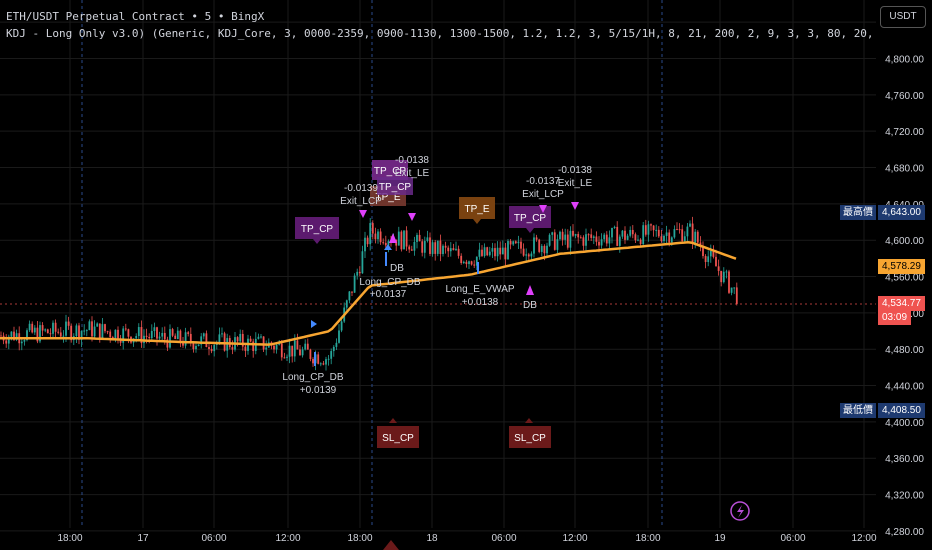 This screenshot has width=932, height=550. Describe the element at coordinates (479, 289) in the screenshot. I see `entry-text: Long_E_VWAP` at that location.